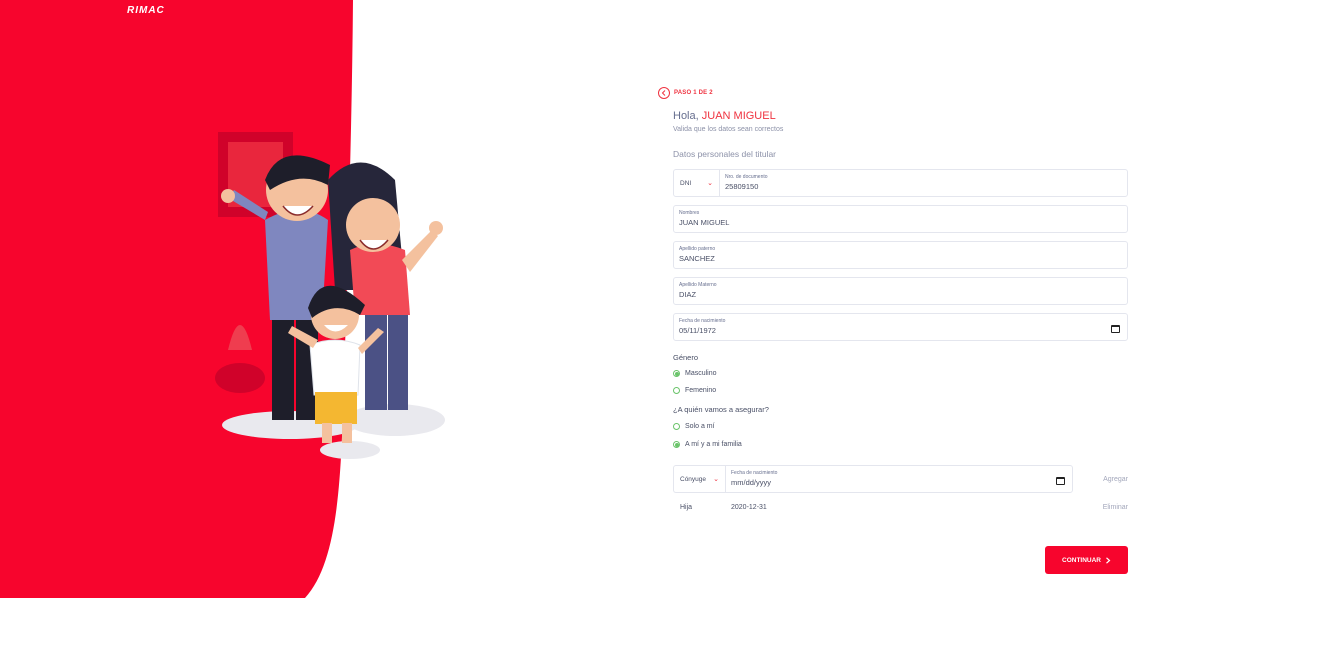  I want to click on member-birthdate-field: Fecha de nacimiento mm/dd/yyyy, so click(899, 479).